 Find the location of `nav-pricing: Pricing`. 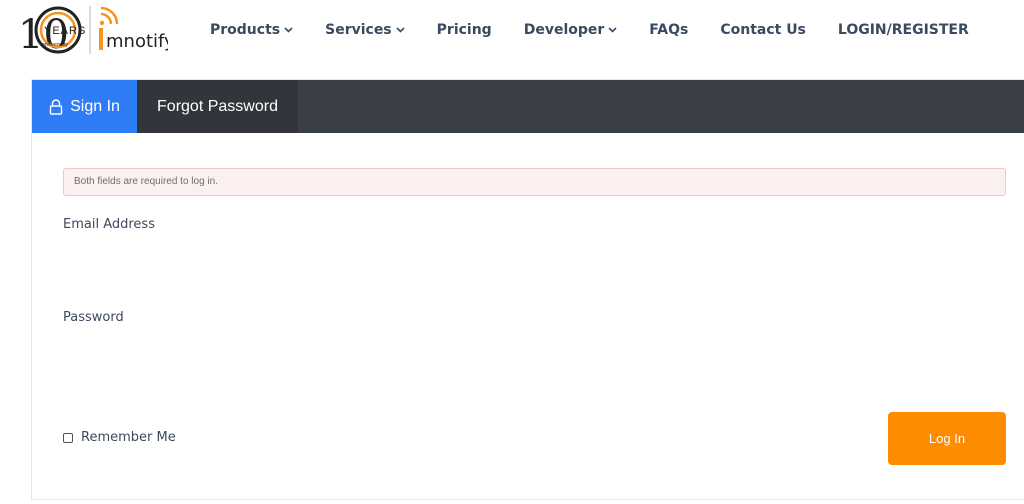

nav-pricing: Pricing is located at coordinates (464, 30).